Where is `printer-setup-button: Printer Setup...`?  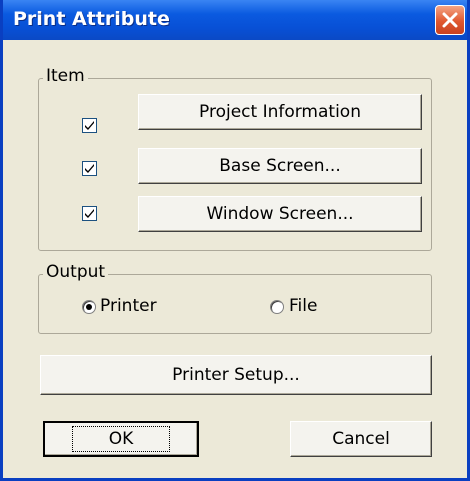 printer-setup-button: Printer Setup... is located at coordinates (236, 375).